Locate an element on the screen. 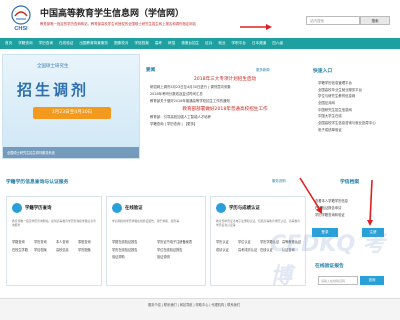 The width and height of the screenshot is (400, 320). news-heading: 要闻 is located at coordinates (151, 70).